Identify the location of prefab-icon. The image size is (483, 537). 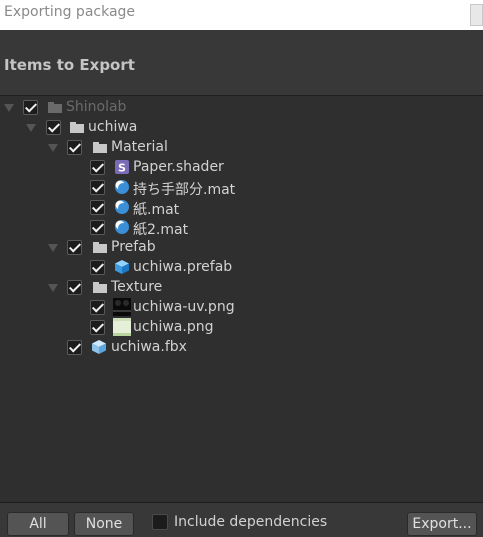
(122, 267).